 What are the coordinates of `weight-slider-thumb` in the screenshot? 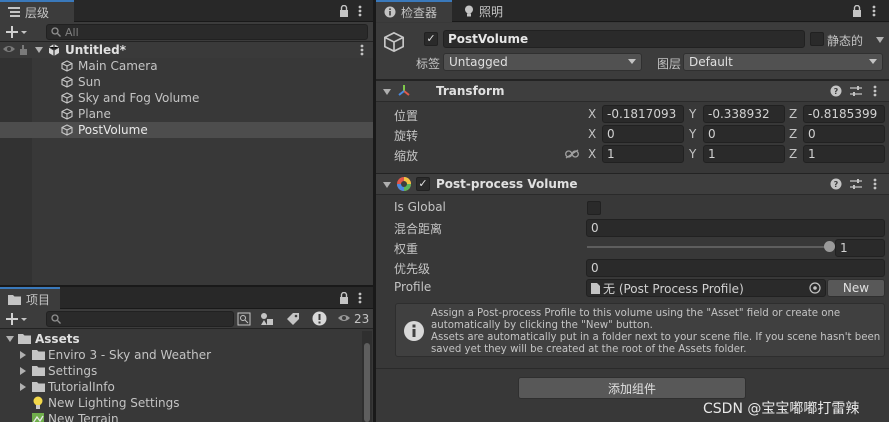 It's located at (829, 246).